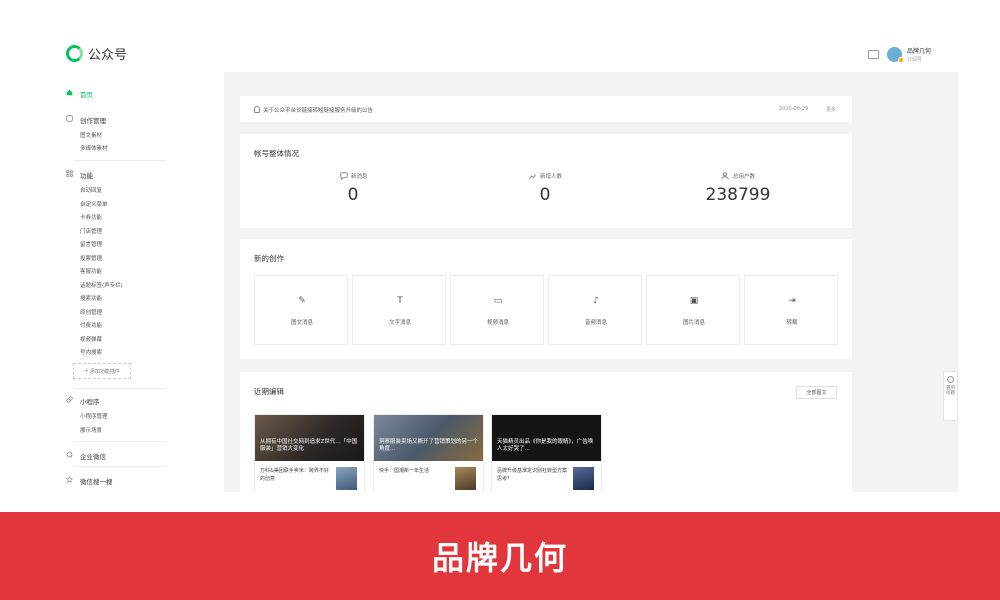 This screenshot has height=600, width=1000. I want to click on sidebar-item-store: 门店管理, so click(91, 231).